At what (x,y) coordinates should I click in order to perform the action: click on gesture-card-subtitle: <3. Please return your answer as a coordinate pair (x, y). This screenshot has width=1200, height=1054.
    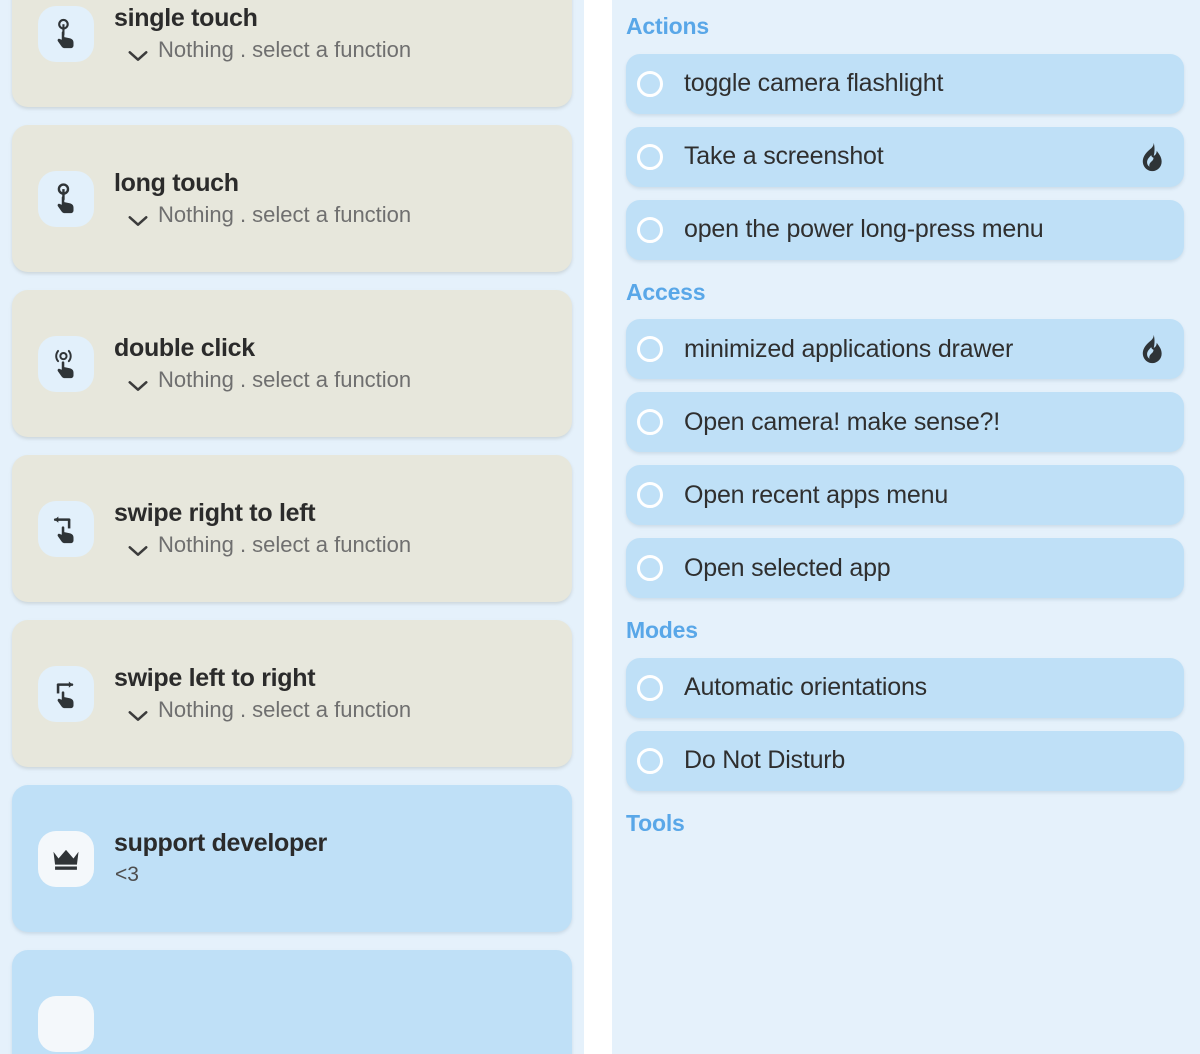
    Looking at the image, I should click on (127, 875).